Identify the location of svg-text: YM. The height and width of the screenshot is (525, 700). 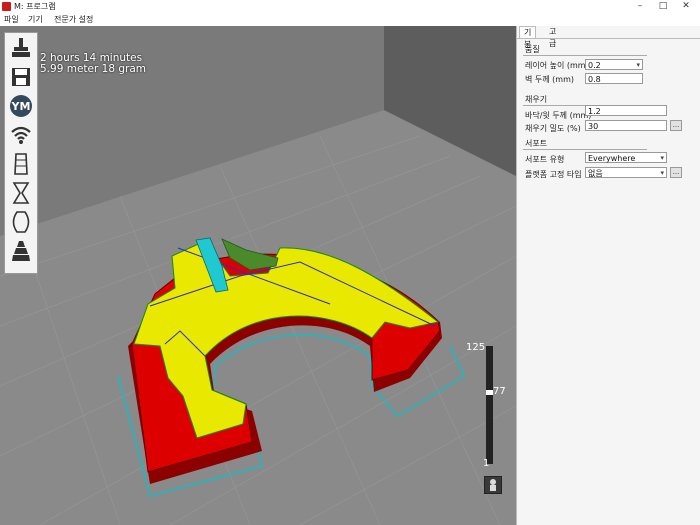
(21, 106).